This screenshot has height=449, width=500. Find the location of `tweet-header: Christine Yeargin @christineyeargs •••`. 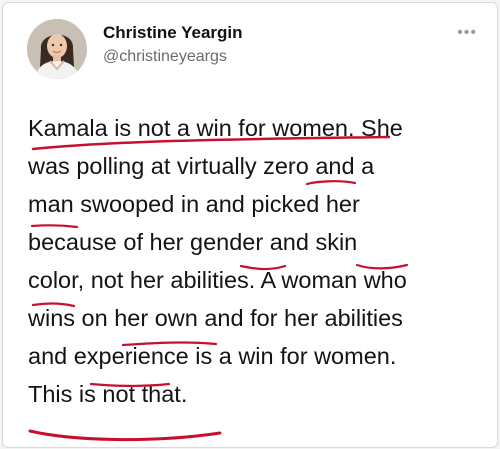

tweet-header: Christine Yeargin @christineyeargs ••• is located at coordinates (252, 52).